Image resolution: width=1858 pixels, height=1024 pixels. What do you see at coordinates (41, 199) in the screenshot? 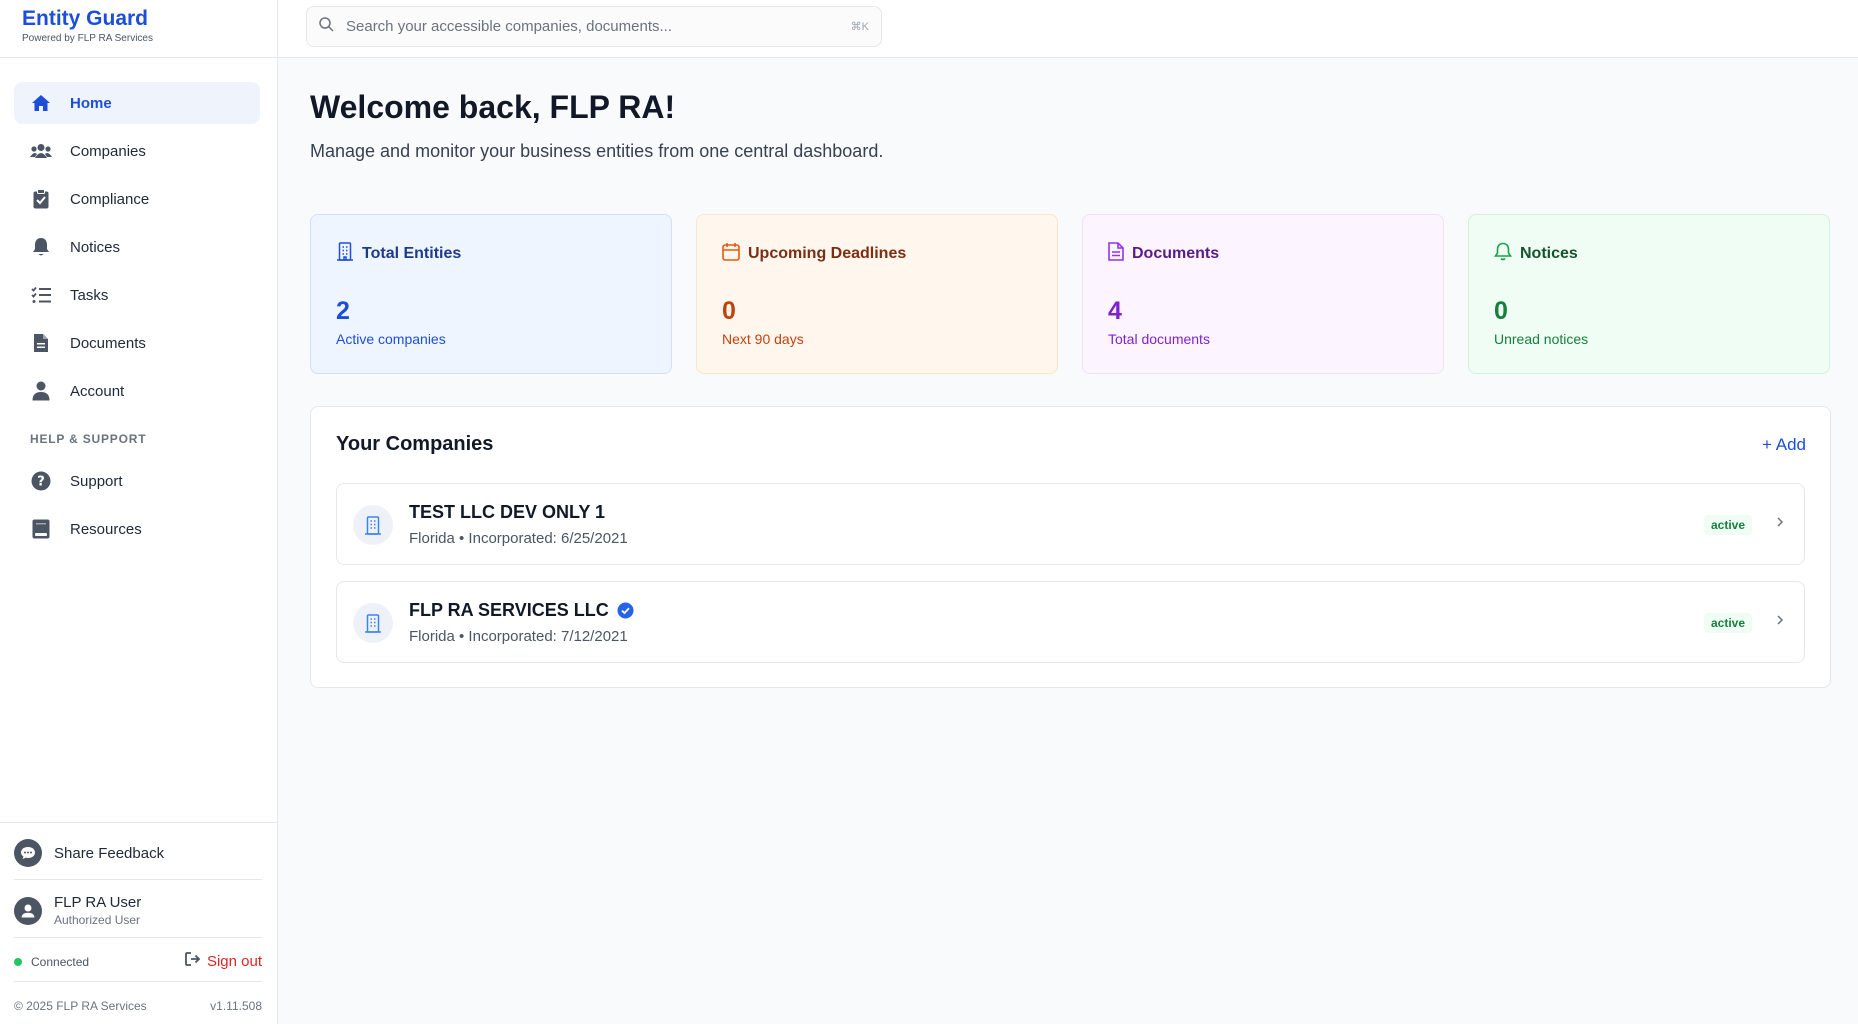
I see `clipboard-check-icon` at bounding box center [41, 199].